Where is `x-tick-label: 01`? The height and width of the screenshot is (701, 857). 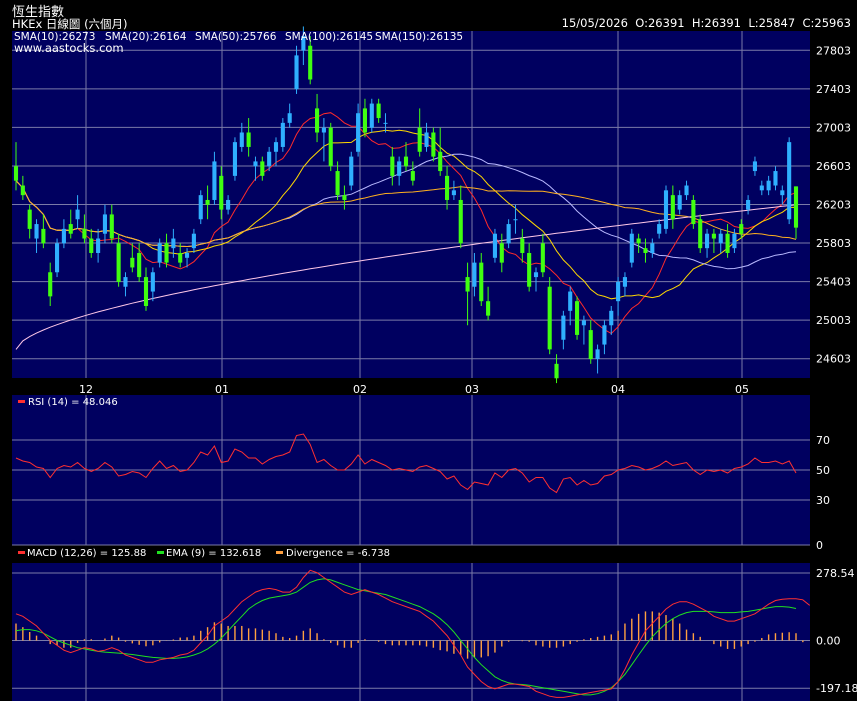
x-tick-label: 01 is located at coordinates (222, 389).